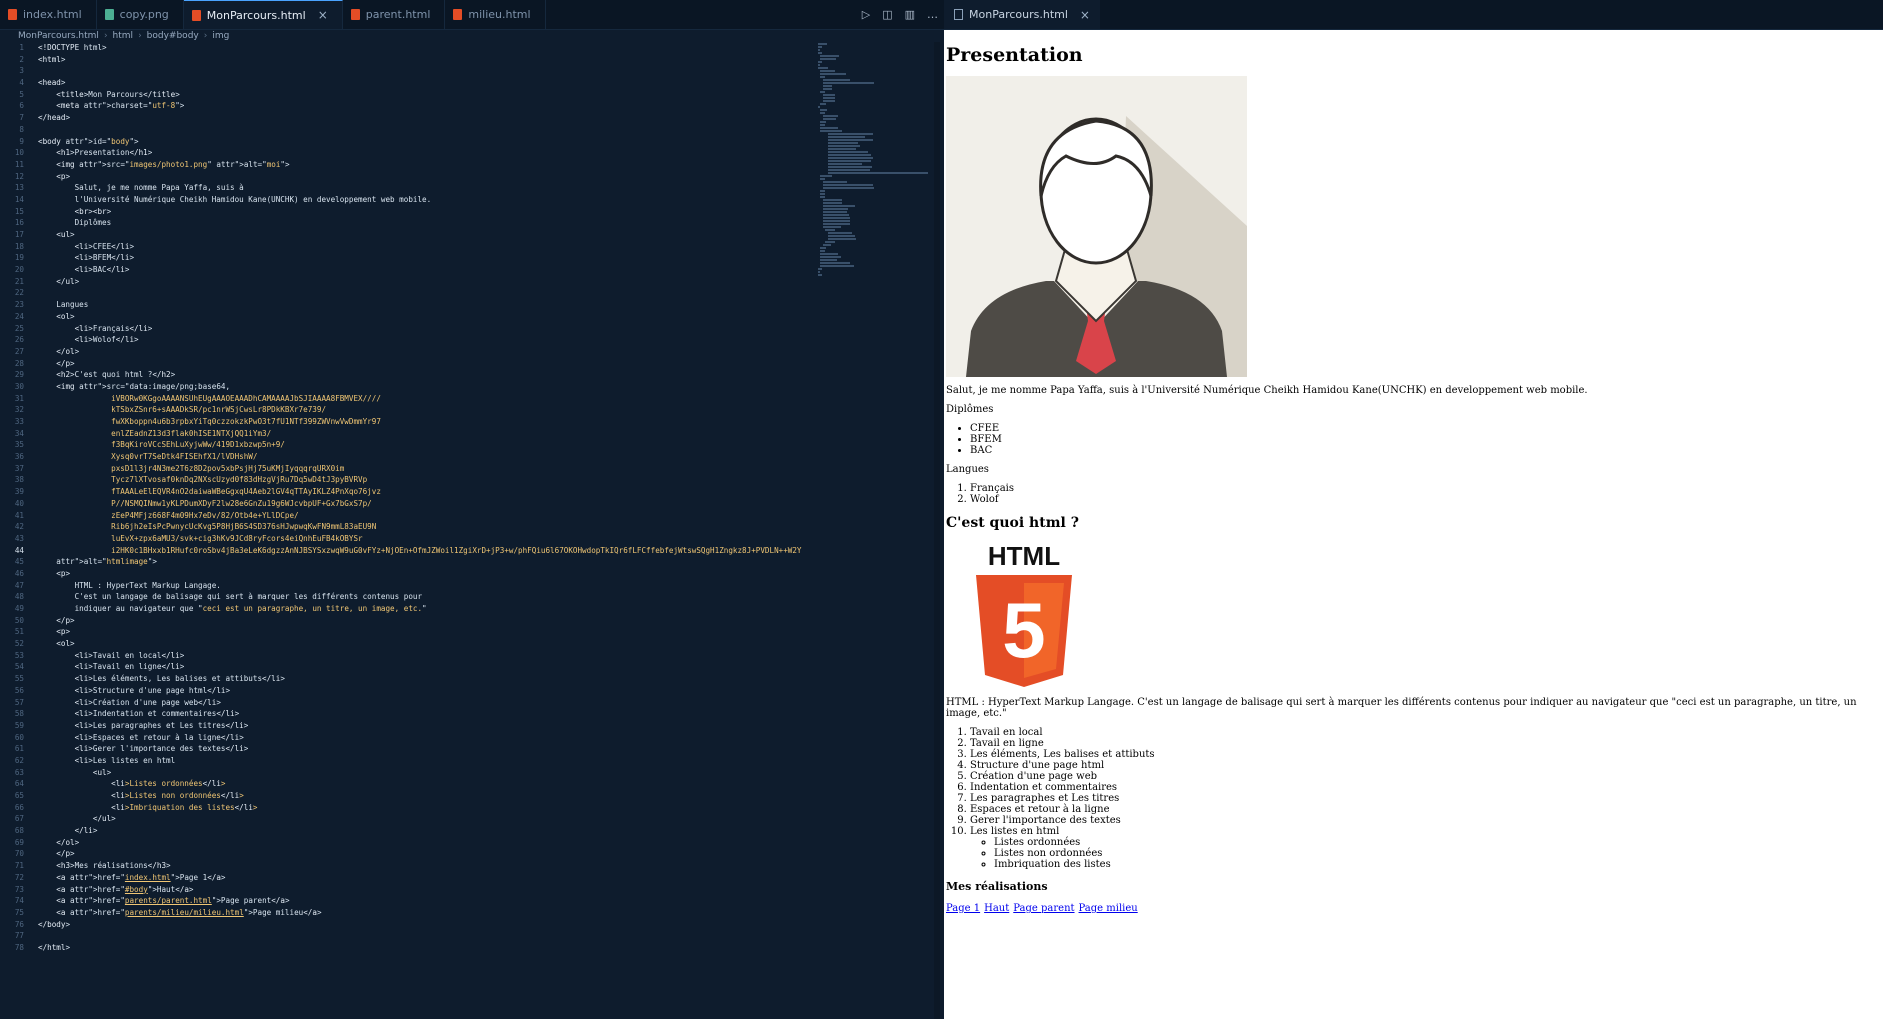 This screenshot has height=1019, width=1883. Describe the element at coordinates (910, 14) in the screenshot. I see `split-editor-icon: ▥` at that location.